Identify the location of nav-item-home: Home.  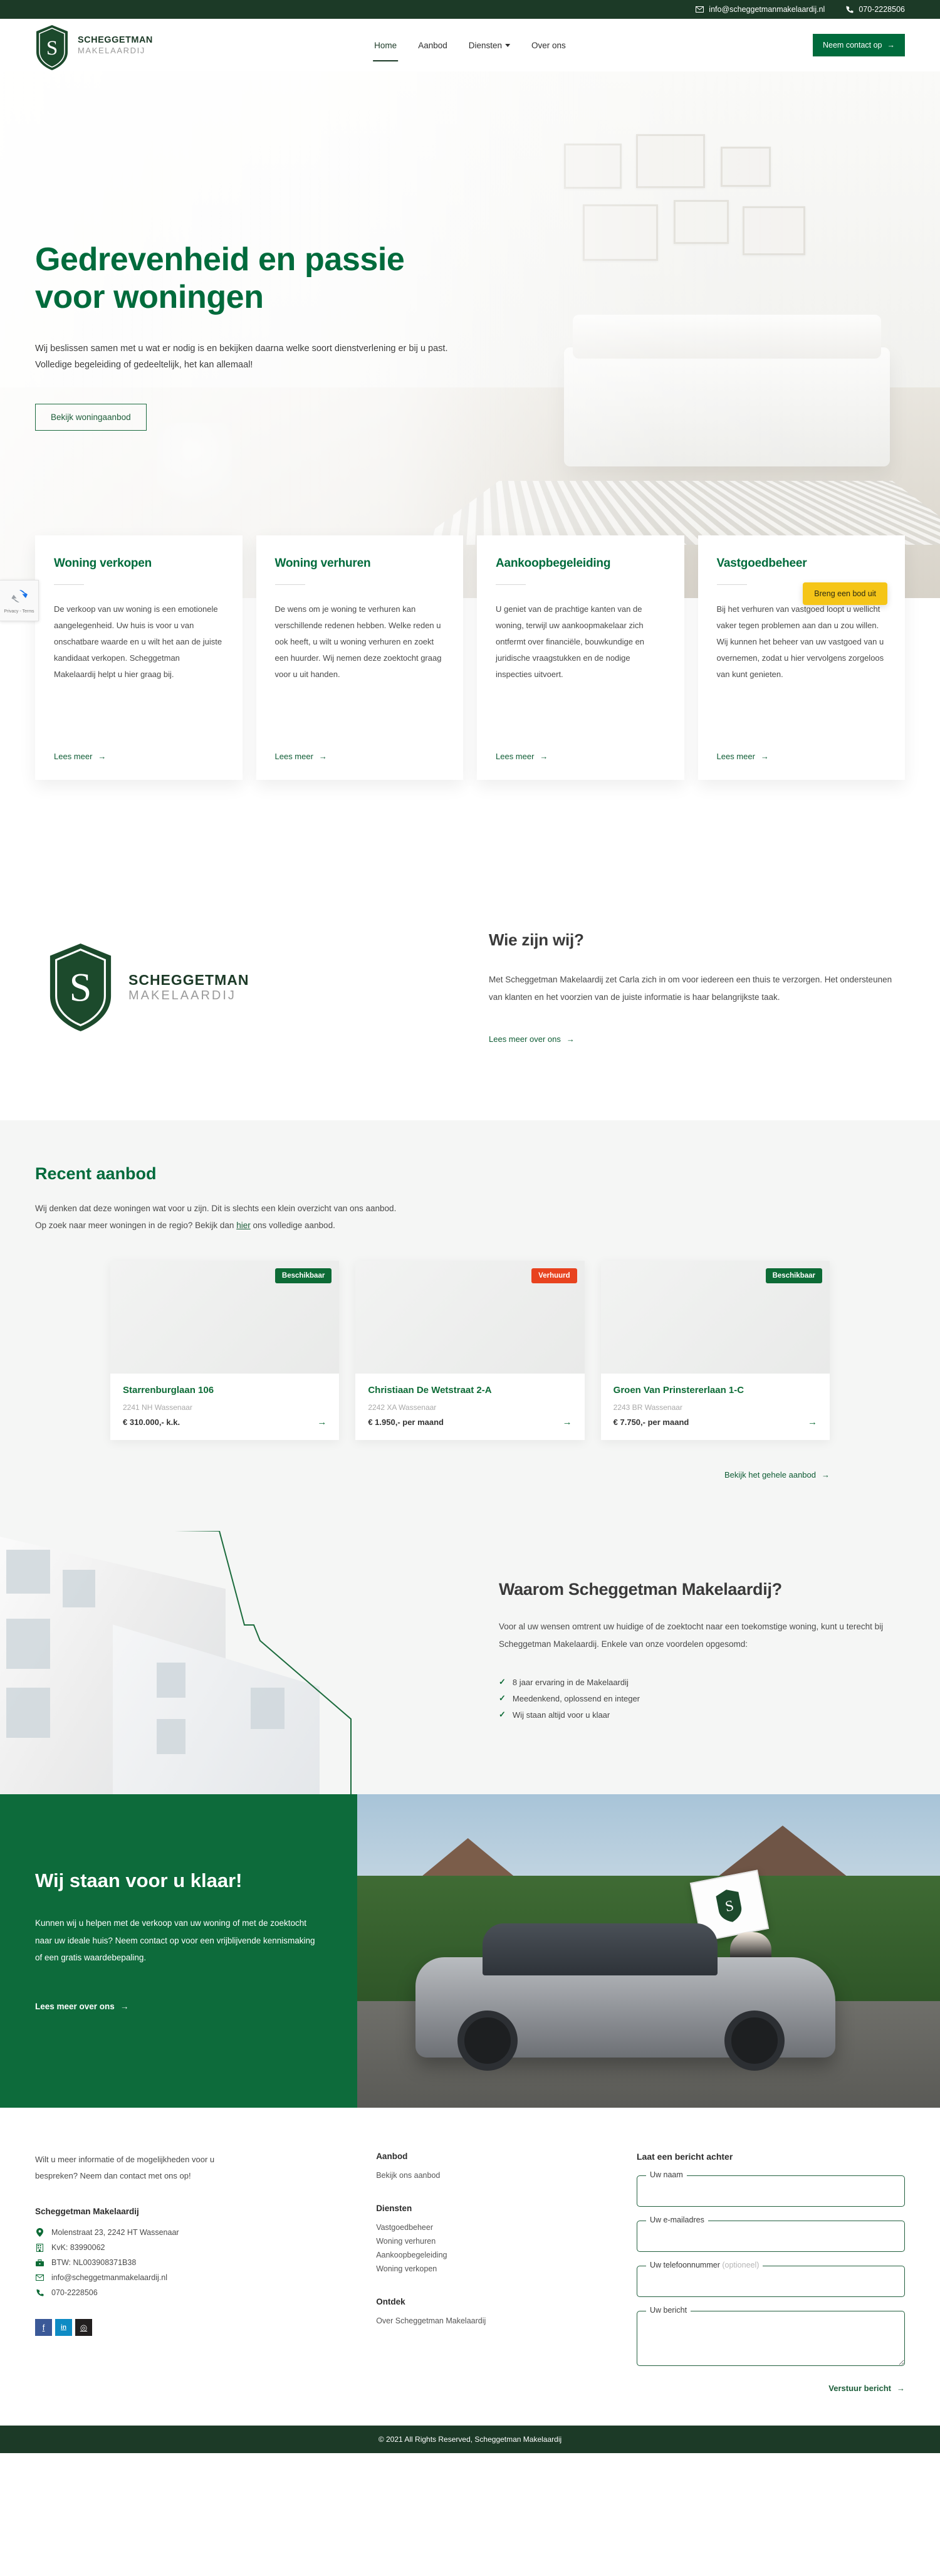
(386, 49).